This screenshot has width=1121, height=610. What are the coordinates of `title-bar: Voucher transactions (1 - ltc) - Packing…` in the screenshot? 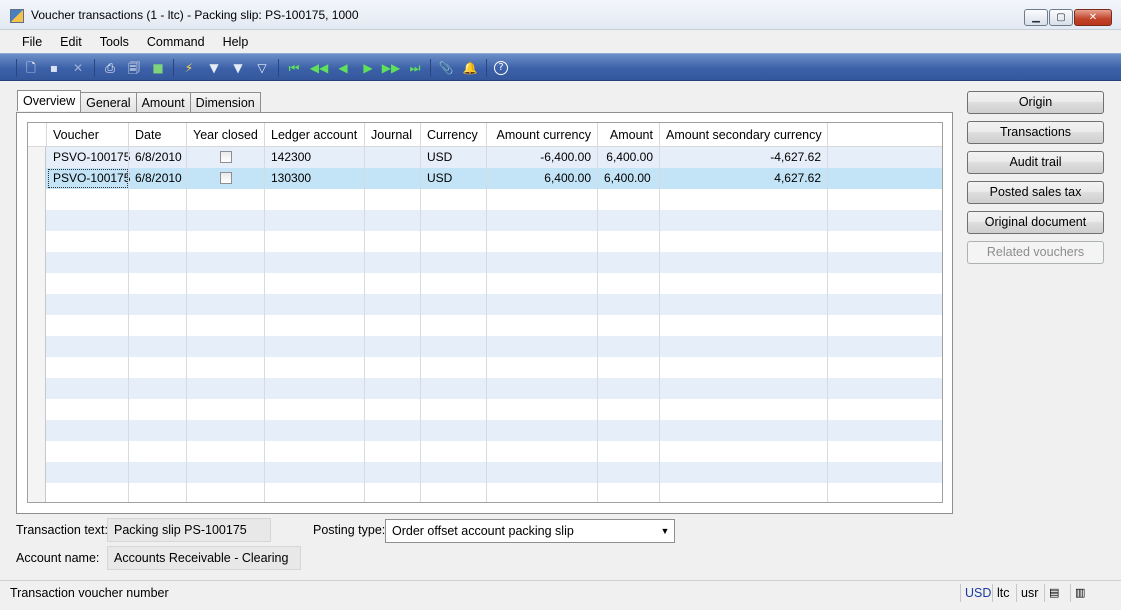 It's located at (560, 15).